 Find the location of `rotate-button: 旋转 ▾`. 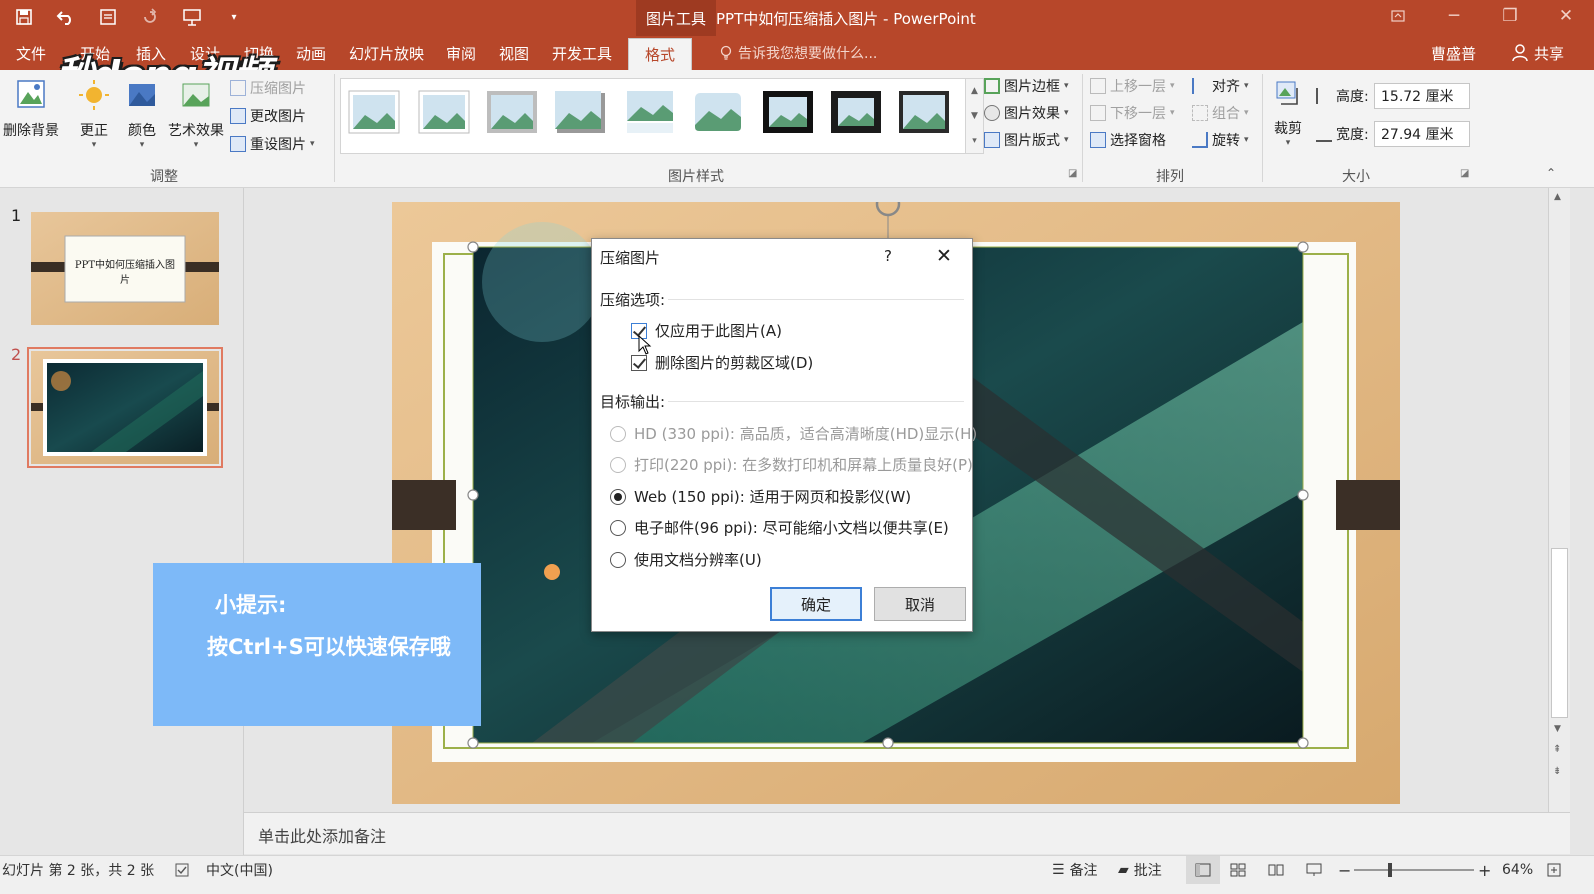

rotate-button: 旋转 ▾ is located at coordinates (1220, 140).